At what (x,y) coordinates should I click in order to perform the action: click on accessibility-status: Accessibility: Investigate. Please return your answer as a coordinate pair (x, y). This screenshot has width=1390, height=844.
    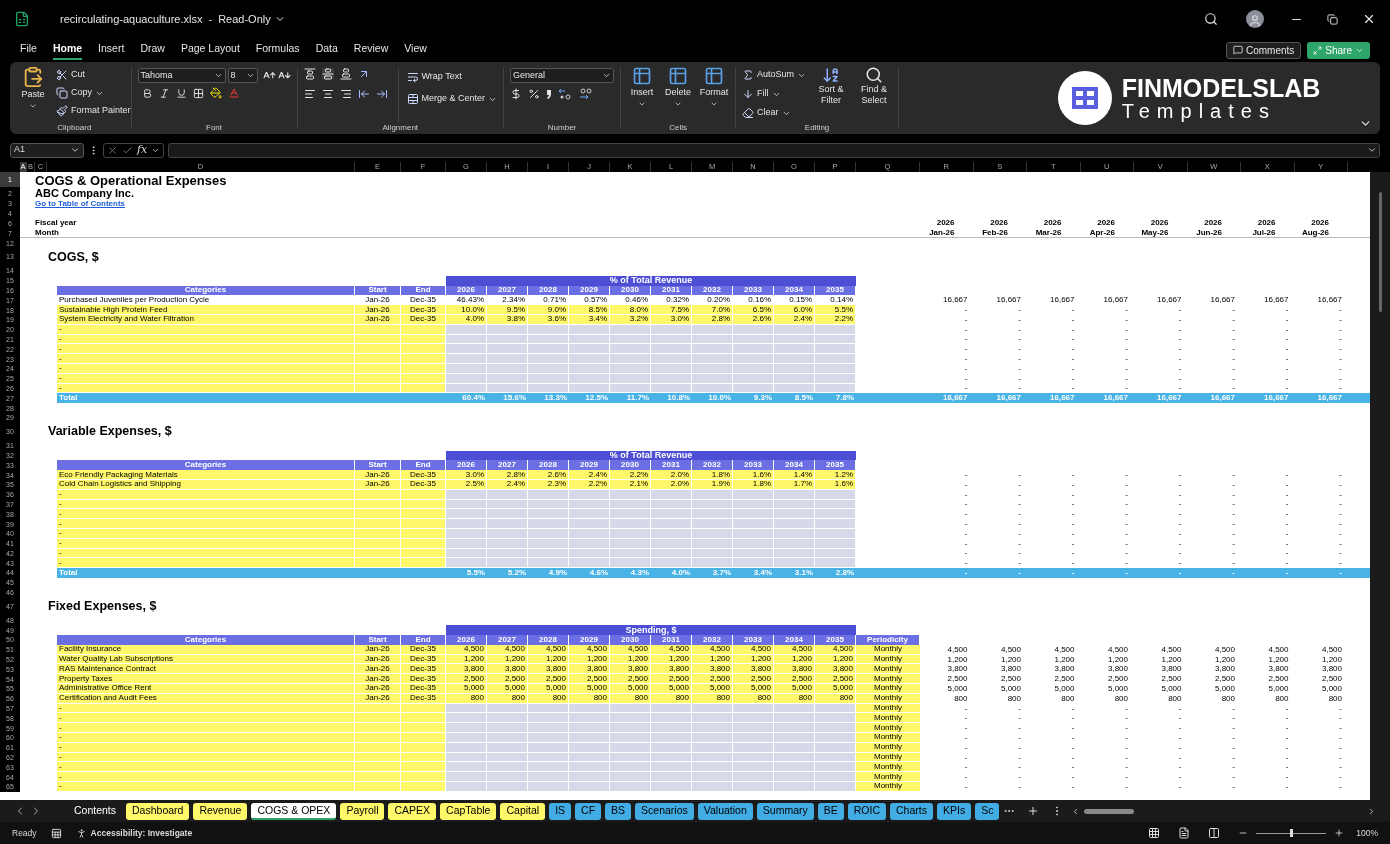
    Looking at the image, I should click on (141, 833).